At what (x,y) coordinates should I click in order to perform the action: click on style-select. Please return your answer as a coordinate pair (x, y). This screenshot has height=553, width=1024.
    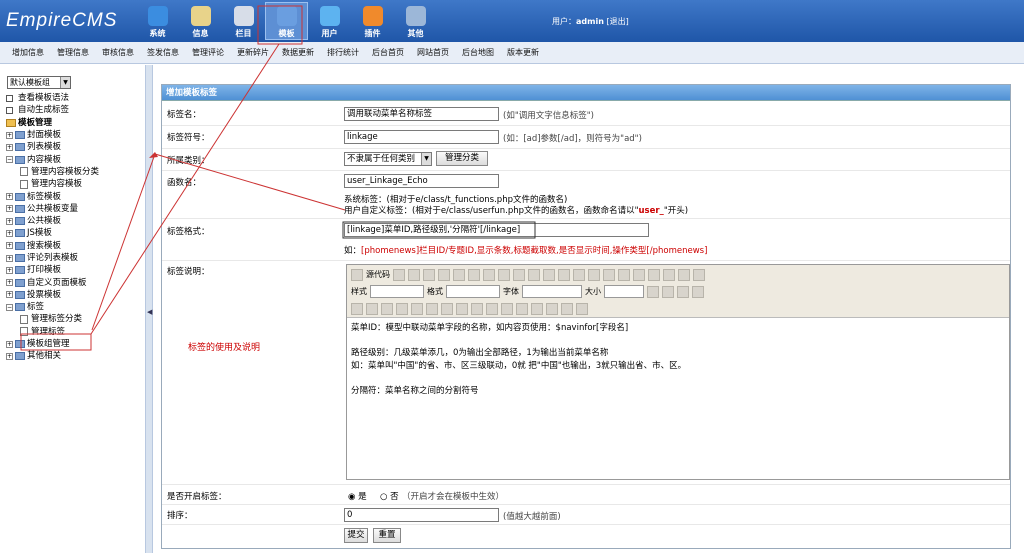
    Looking at the image, I should click on (397, 291).